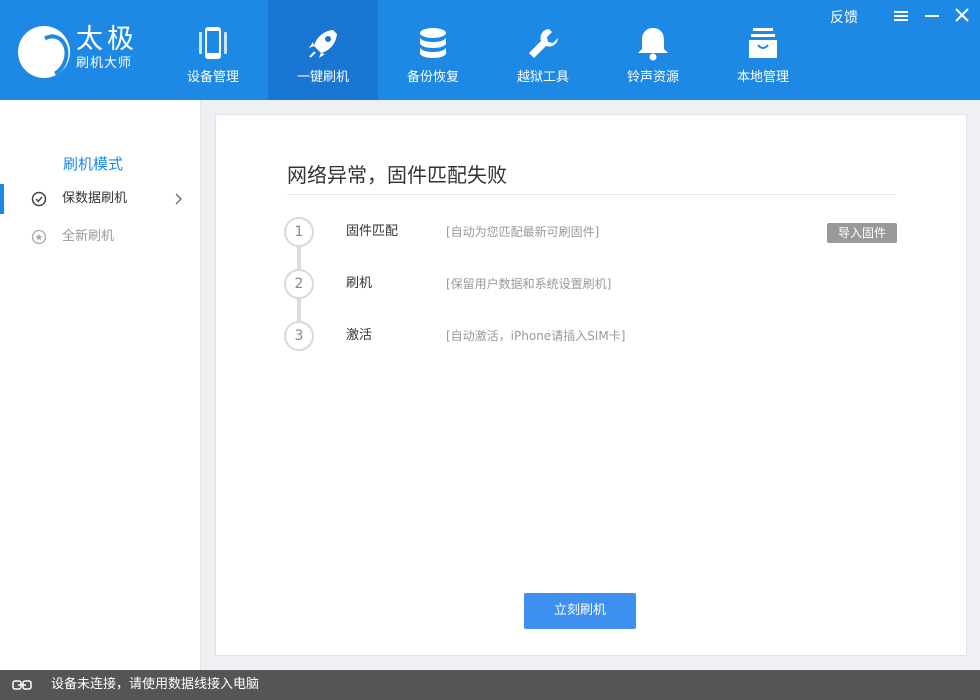 The height and width of the screenshot is (700, 980). I want to click on nav-label: 备份恢复, so click(432, 77).